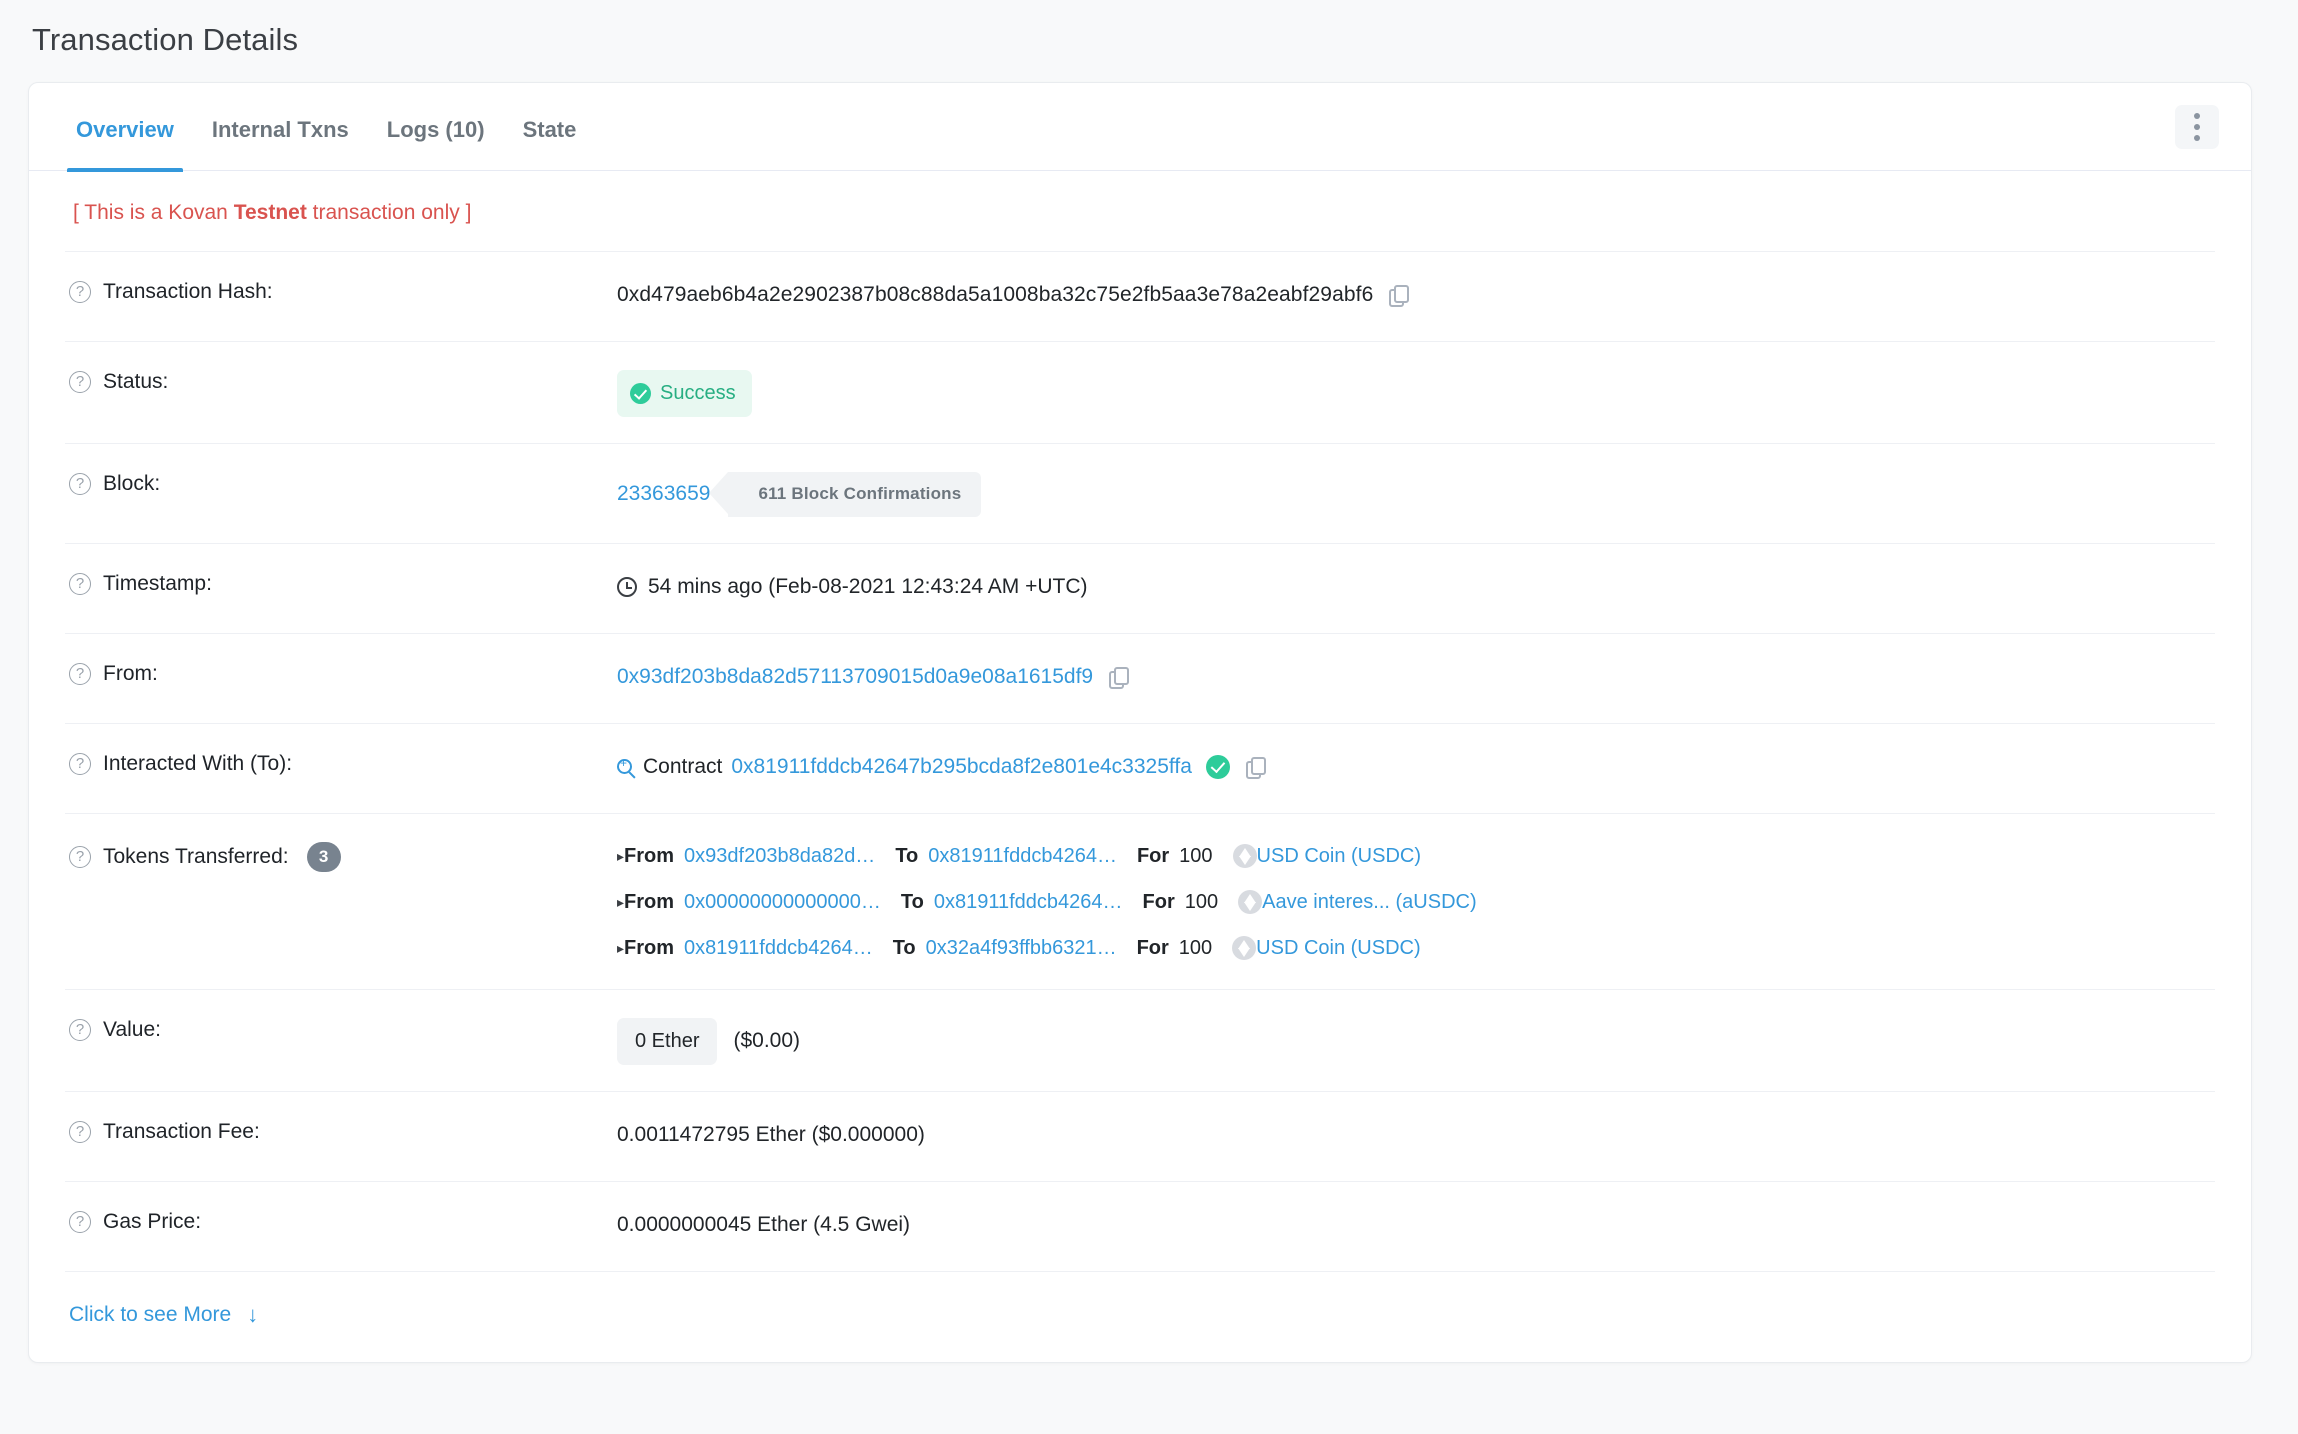  Describe the element at coordinates (341, 483) in the screenshot. I see `label-block: ? Block:` at that location.